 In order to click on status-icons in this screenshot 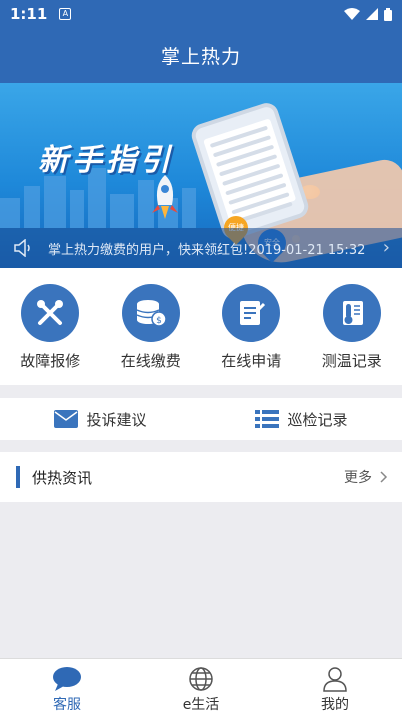, I will do `click(368, 14)`.